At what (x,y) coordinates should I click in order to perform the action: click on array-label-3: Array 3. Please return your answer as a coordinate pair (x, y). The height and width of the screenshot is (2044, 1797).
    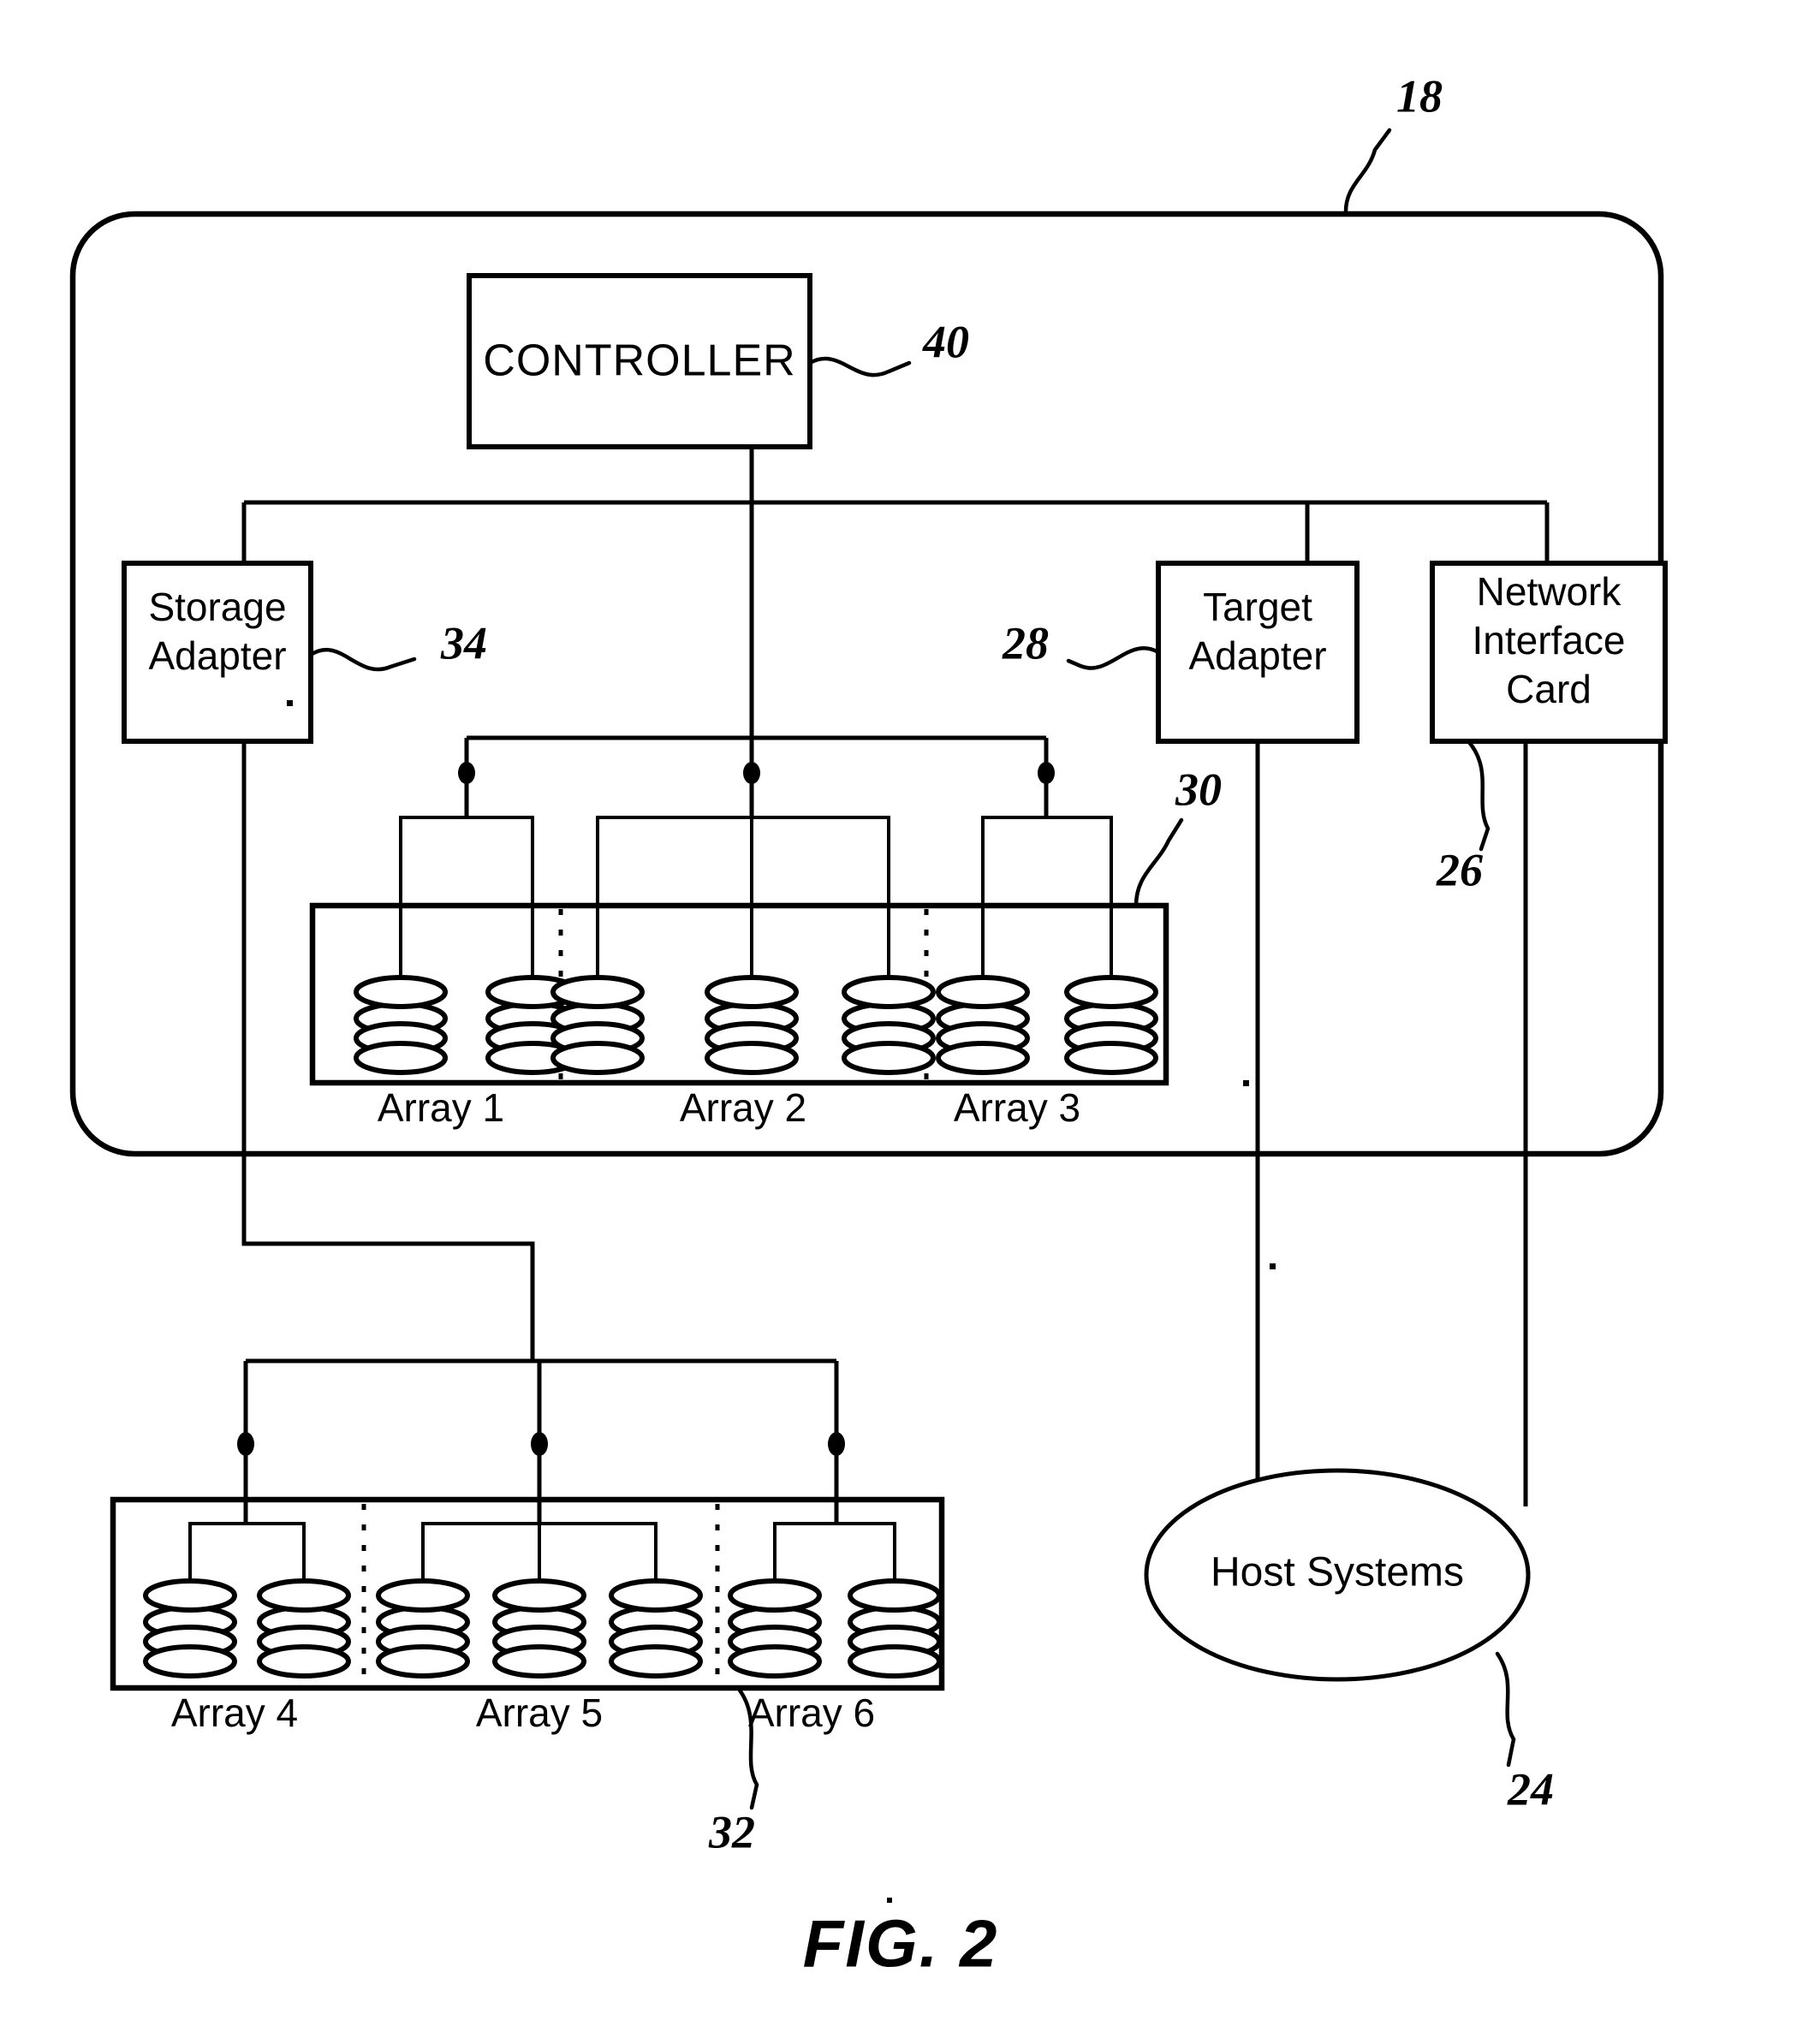
    Looking at the image, I should click on (1017, 1107).